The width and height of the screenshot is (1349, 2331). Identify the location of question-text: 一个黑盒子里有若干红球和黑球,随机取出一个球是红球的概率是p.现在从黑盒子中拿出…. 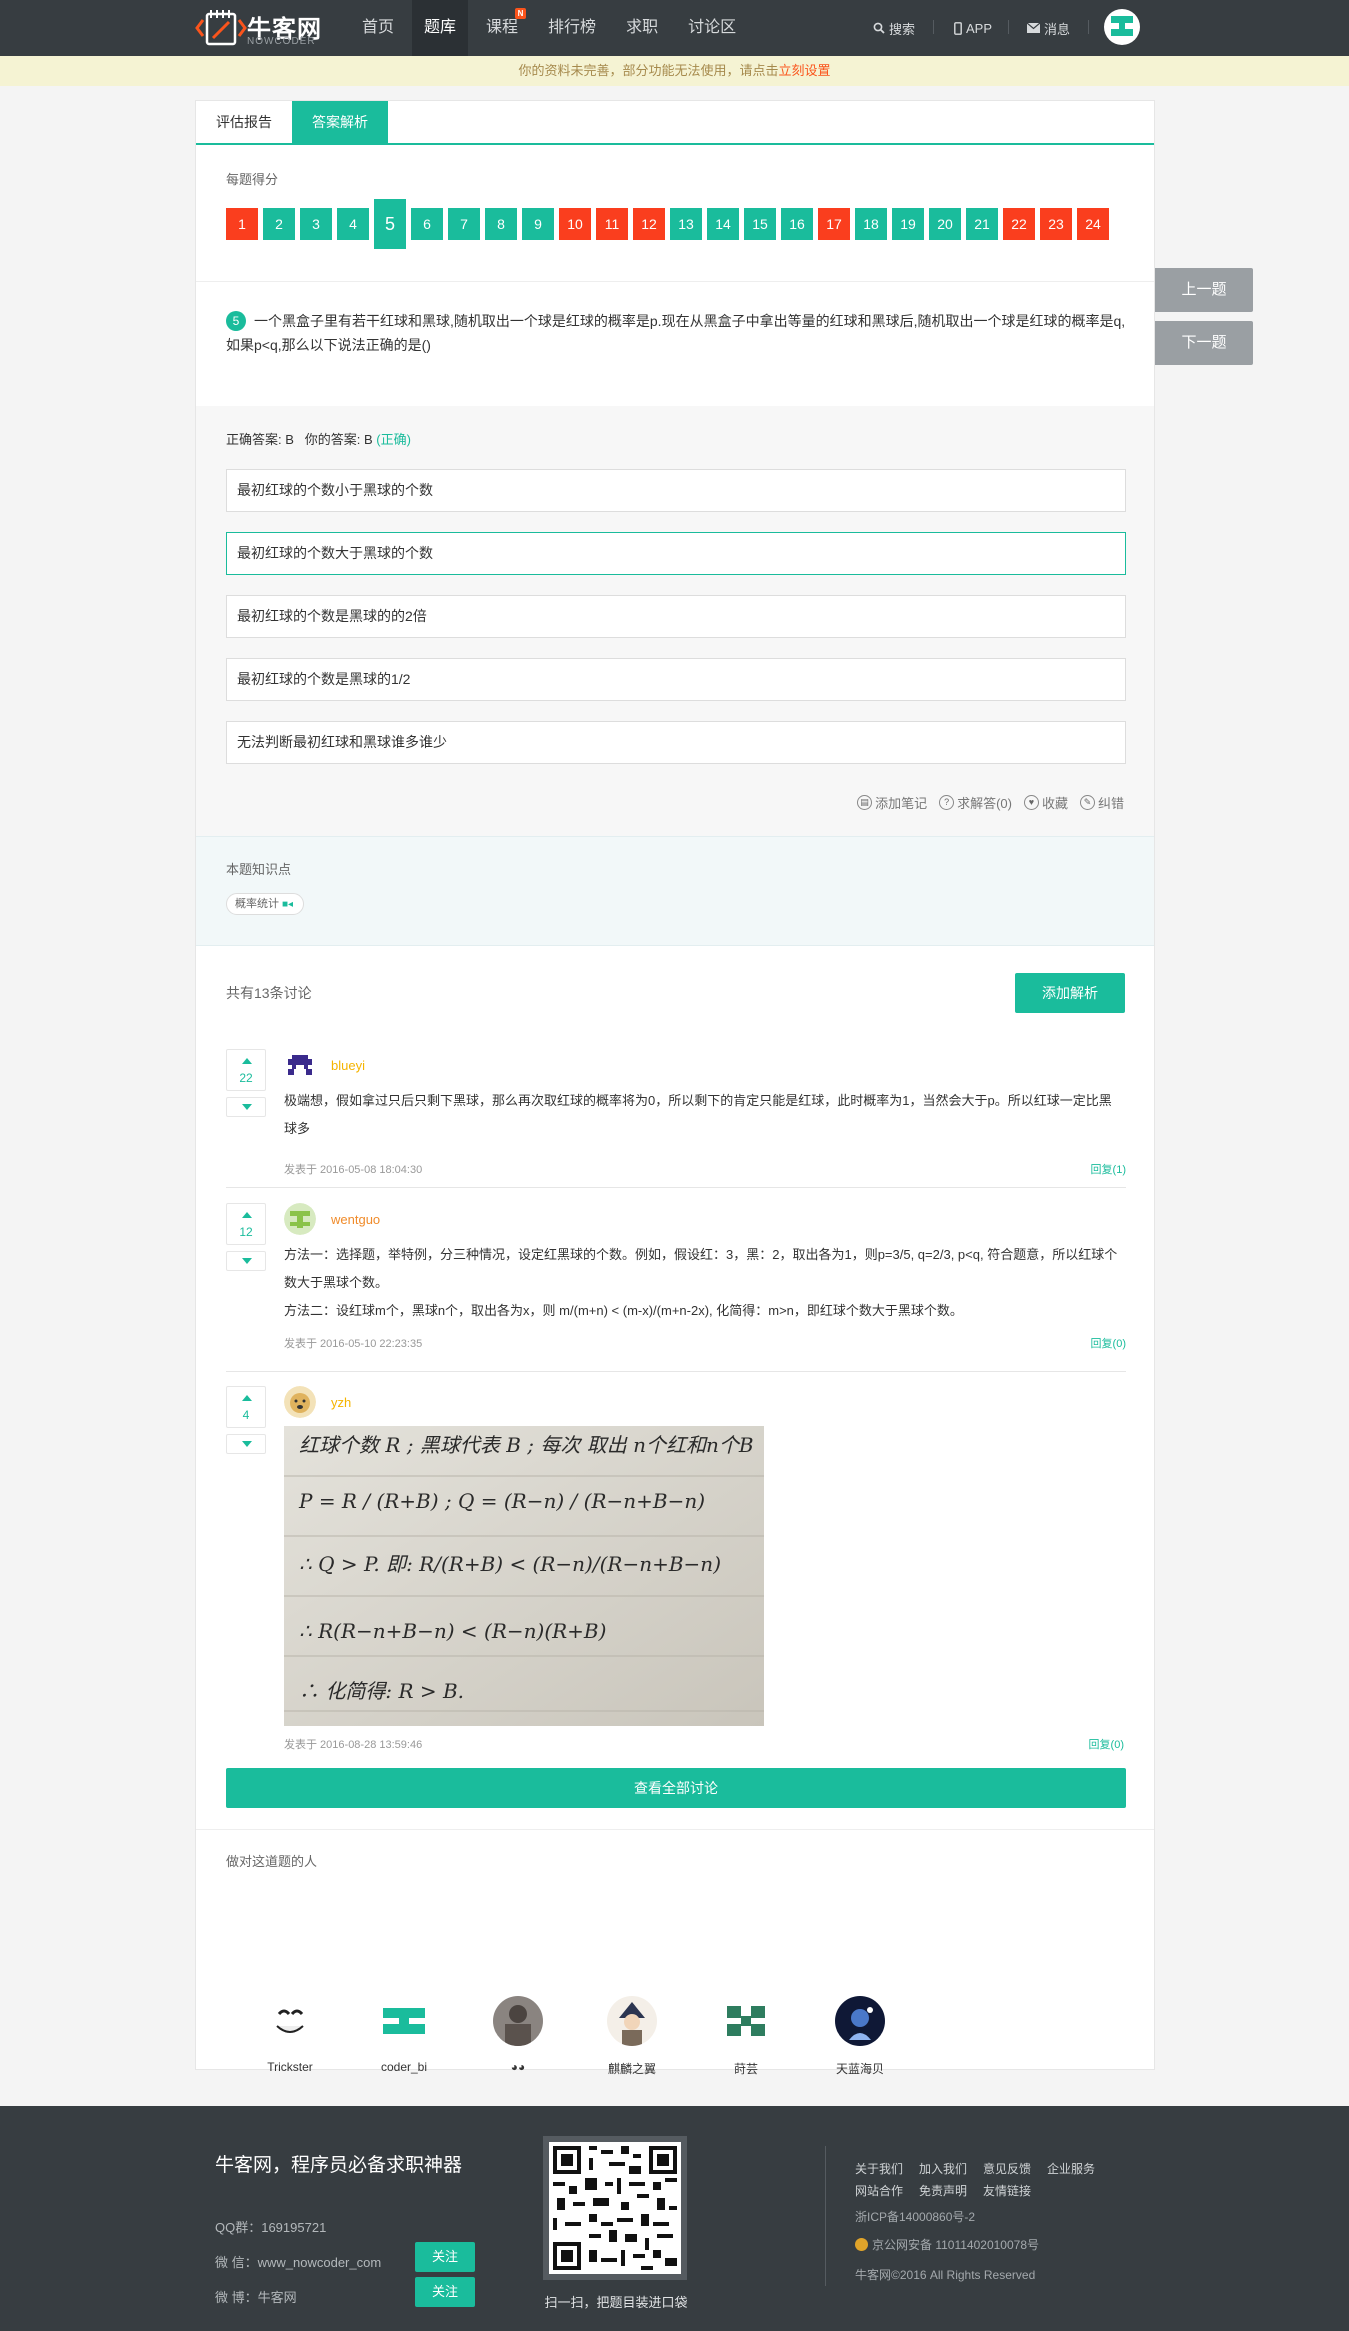
(676, 333).